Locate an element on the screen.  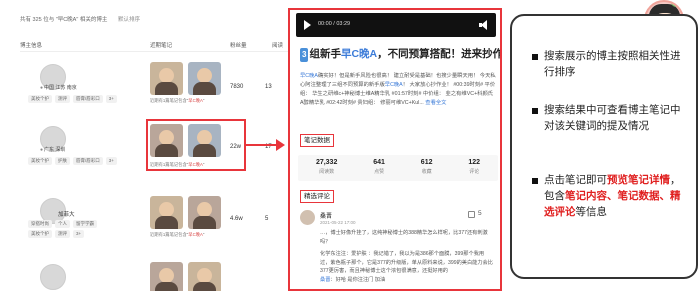
commenter-avatar is located at coordinates (307, 217).